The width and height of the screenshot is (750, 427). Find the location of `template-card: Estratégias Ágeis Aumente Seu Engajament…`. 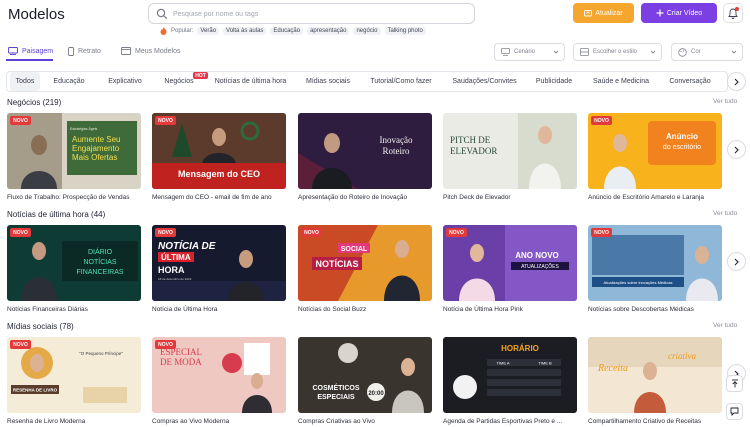

template-card: Estratégias Ágeis Aumente Seu Engajament… is located at coordinates (74, 151).